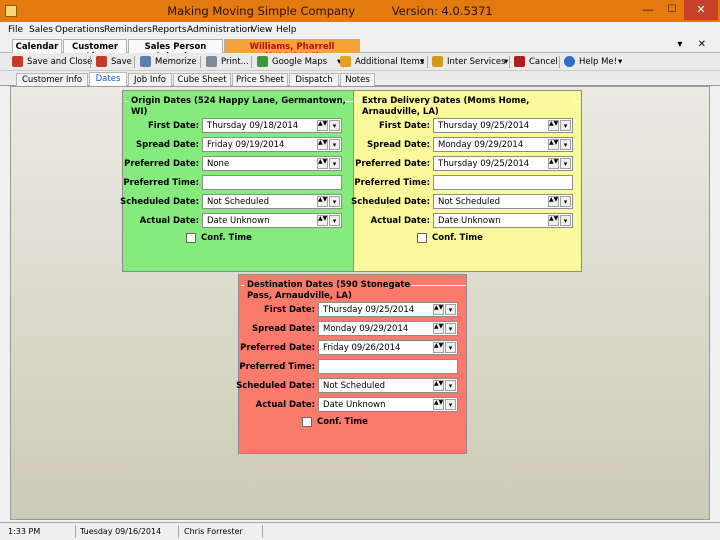  What do you see at coordinates (342, 422) in the screenshot?
I see `conf-time-label: Conf. Time` at bounding box center [342, 422].